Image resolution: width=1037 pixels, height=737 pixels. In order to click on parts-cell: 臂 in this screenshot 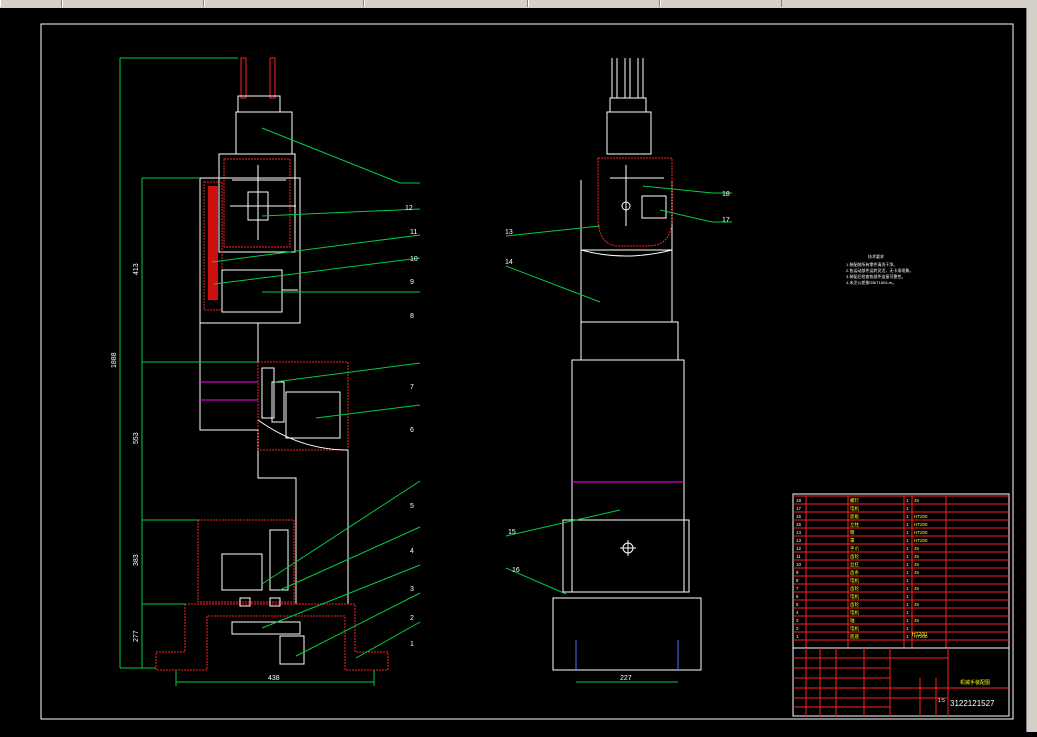, I will do `click(852, 532)`.